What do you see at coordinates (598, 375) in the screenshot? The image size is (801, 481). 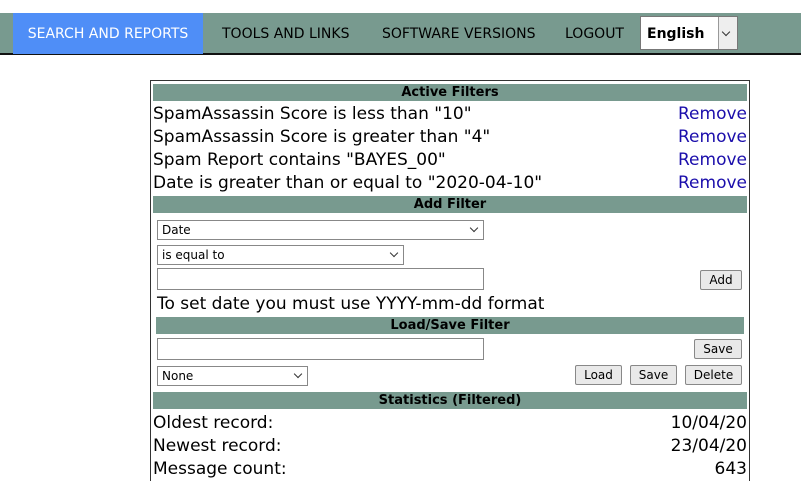 I see `load-filter-button: Load` at bounding box center [598, 375].